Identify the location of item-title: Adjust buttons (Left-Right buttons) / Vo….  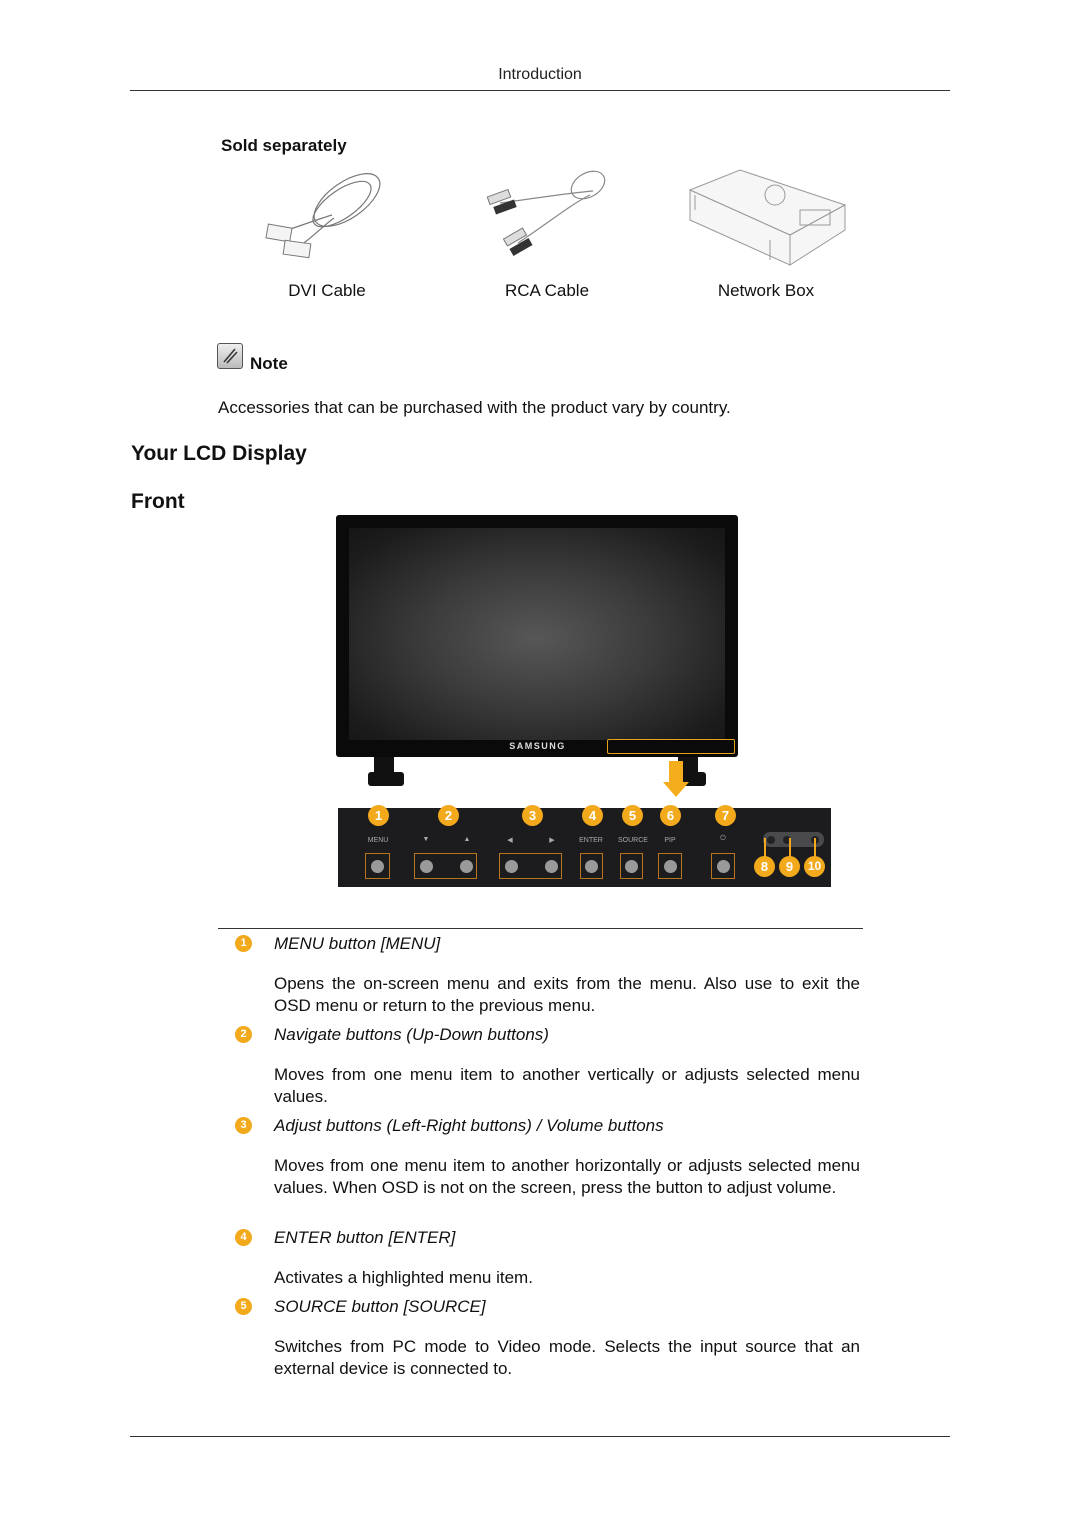
(469, 1125).